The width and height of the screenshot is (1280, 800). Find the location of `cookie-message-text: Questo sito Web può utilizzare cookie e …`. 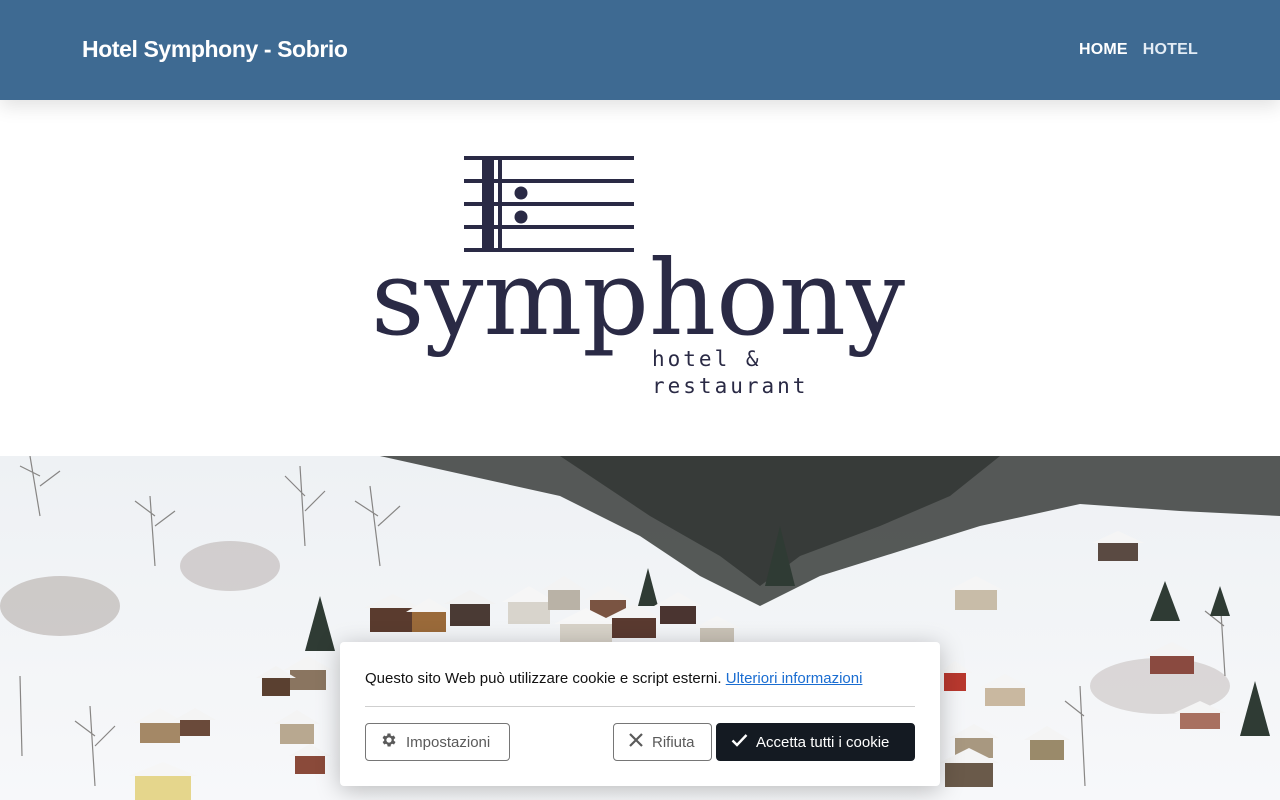

cookie-message-text: Questo sito Web può utilizzare cookie e … is located at coordinates (543, 678).